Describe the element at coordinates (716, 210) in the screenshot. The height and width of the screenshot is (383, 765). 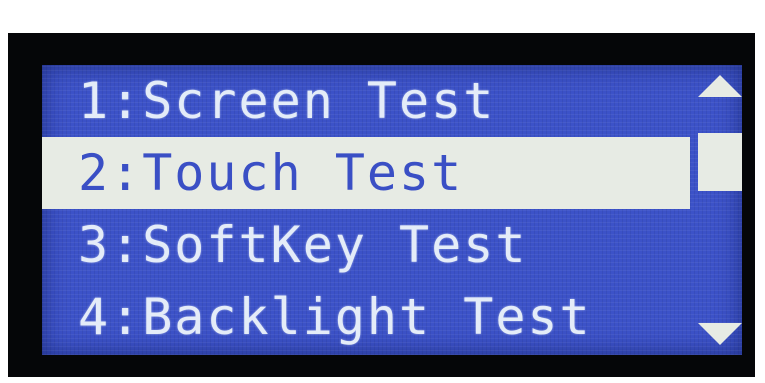
I see `scrollbar` at that location.